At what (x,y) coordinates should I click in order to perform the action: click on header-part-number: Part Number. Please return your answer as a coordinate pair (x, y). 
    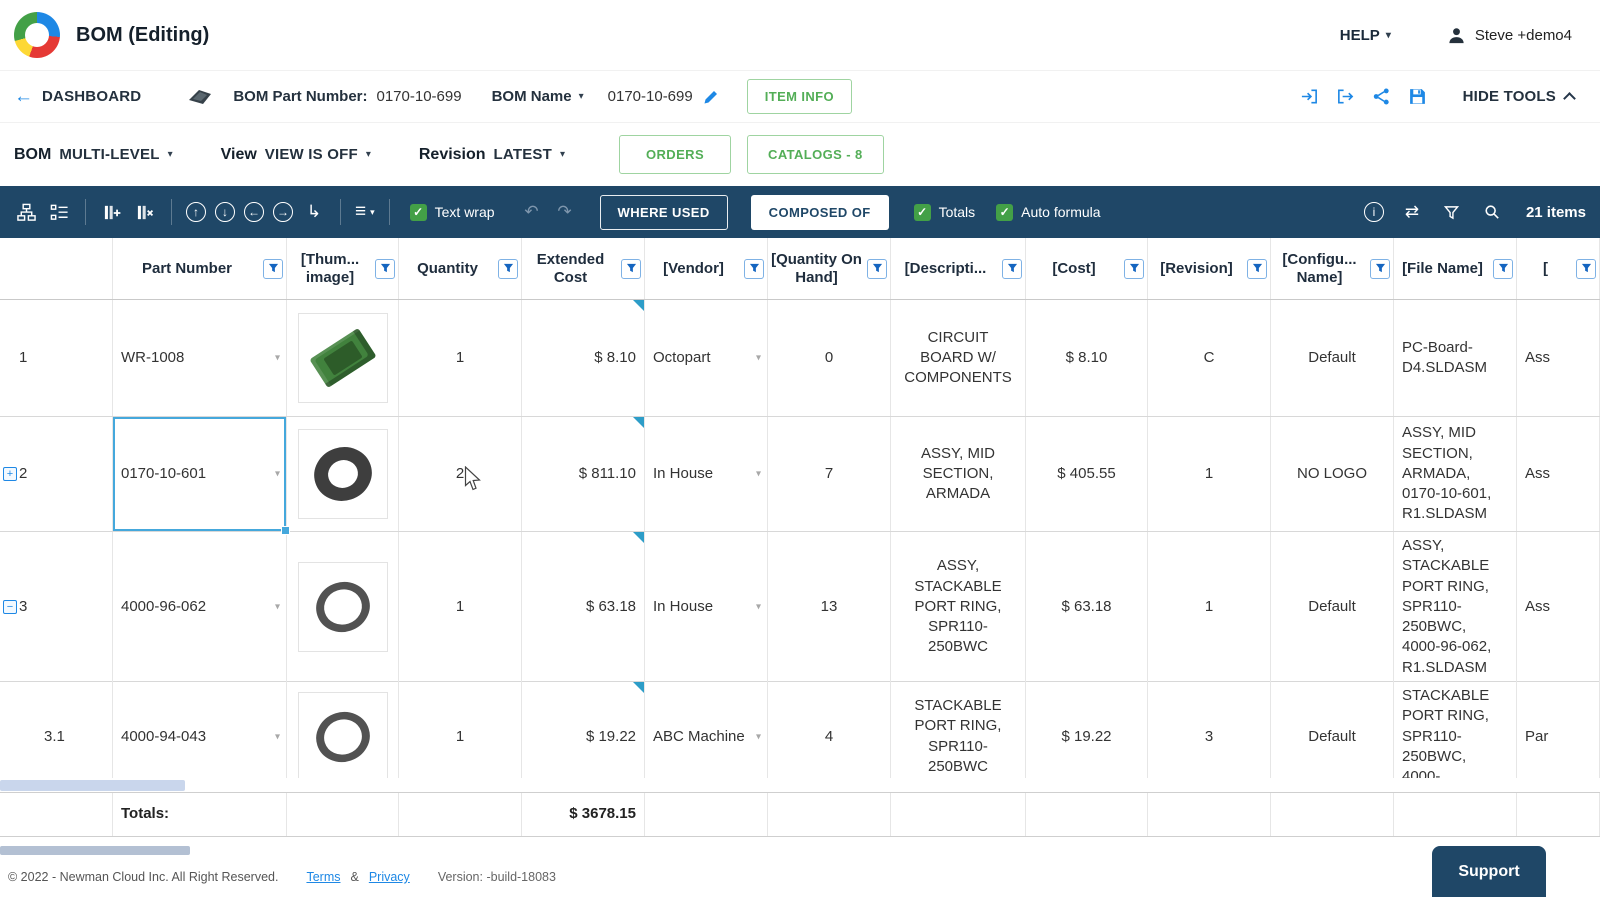
    Looking at the image, I should click on (200, 268).